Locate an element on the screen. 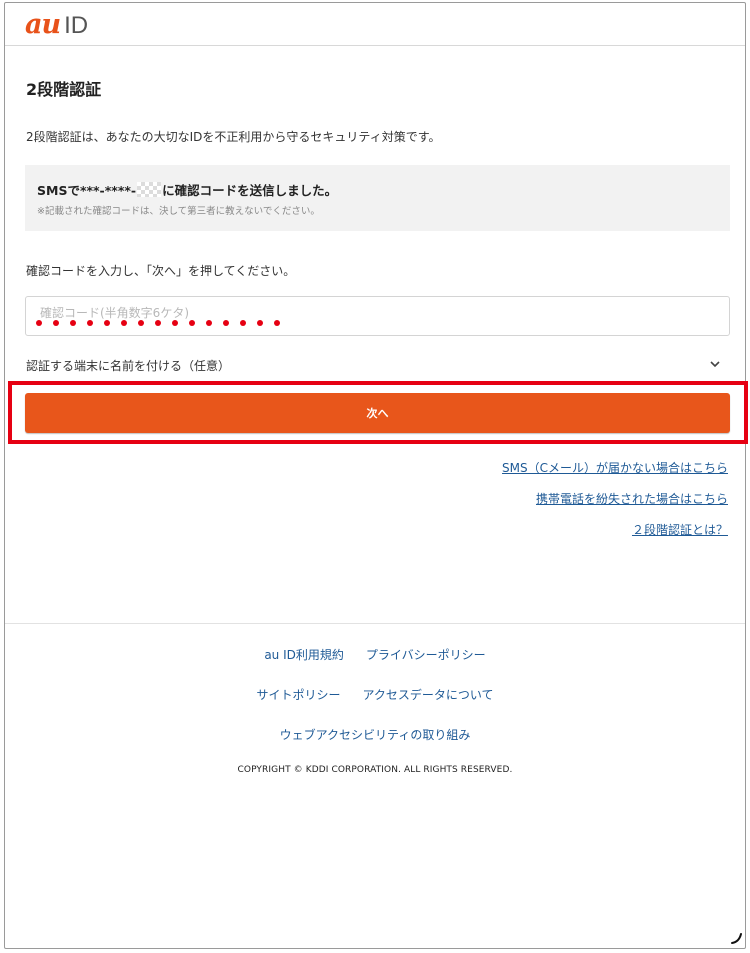 This screenshot has height=953, width=750. lost-phone-link: 携帯電話を紛失された場合はこちら is located at coordinates (632, 498).